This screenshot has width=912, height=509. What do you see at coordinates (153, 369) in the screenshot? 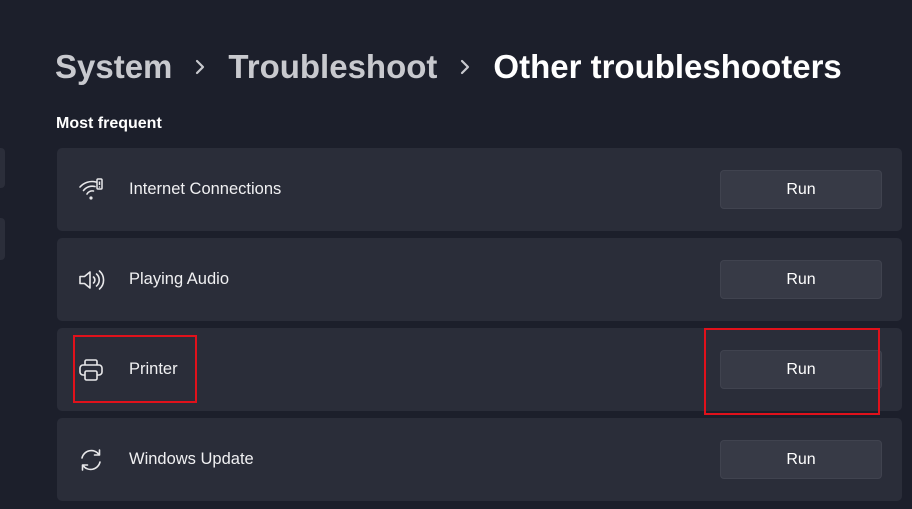
I see `troubleshooter-label: Printer` at bounding box center [153, 369].